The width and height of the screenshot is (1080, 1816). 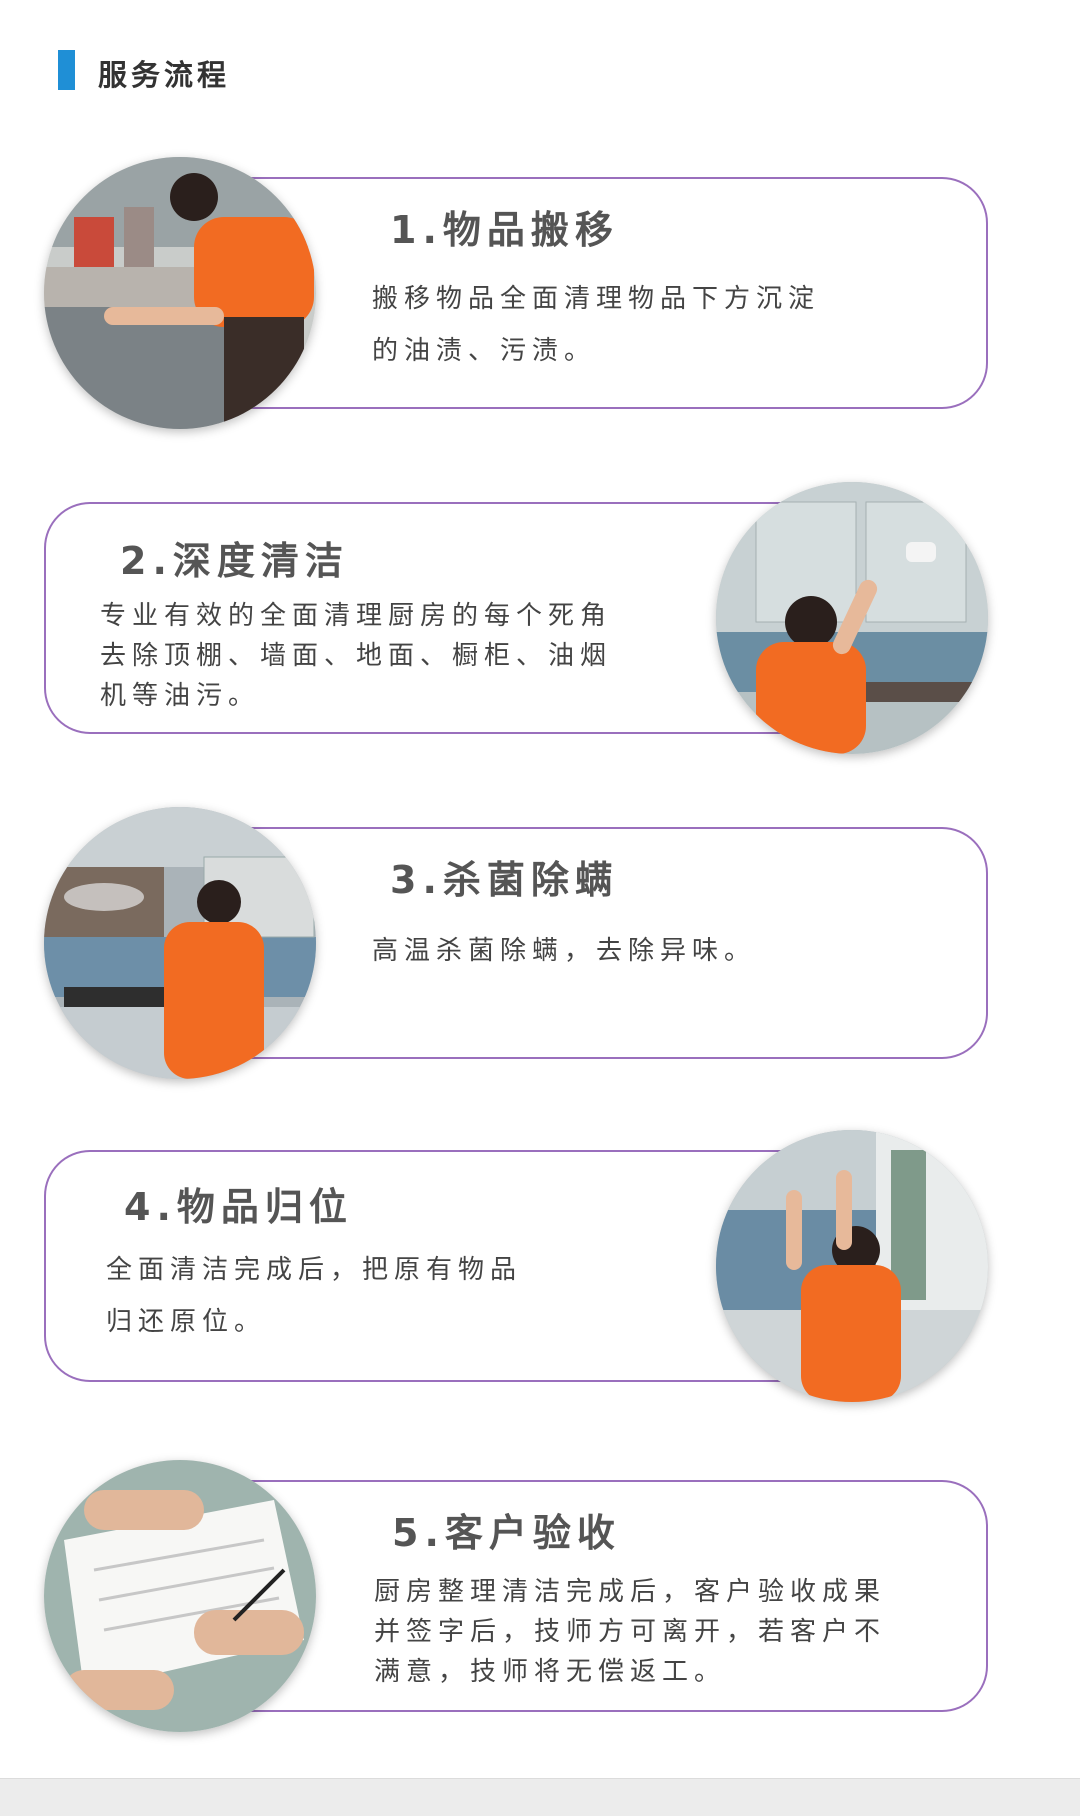 What do you see at coordinates (180, 943) in the screenshot?
I see `cleaner-steam-sterilizing-photo` at bounding box center [180, 943].